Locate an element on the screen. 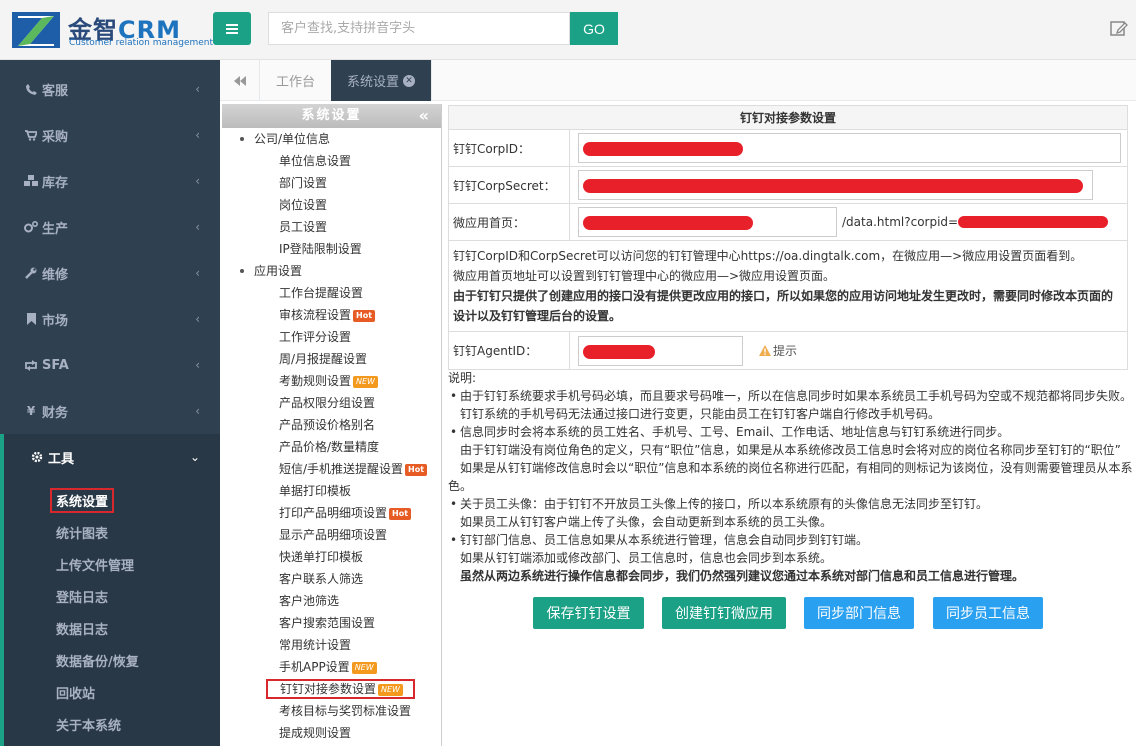  tab-scroll-left-button is located at coordinates (240, 80).